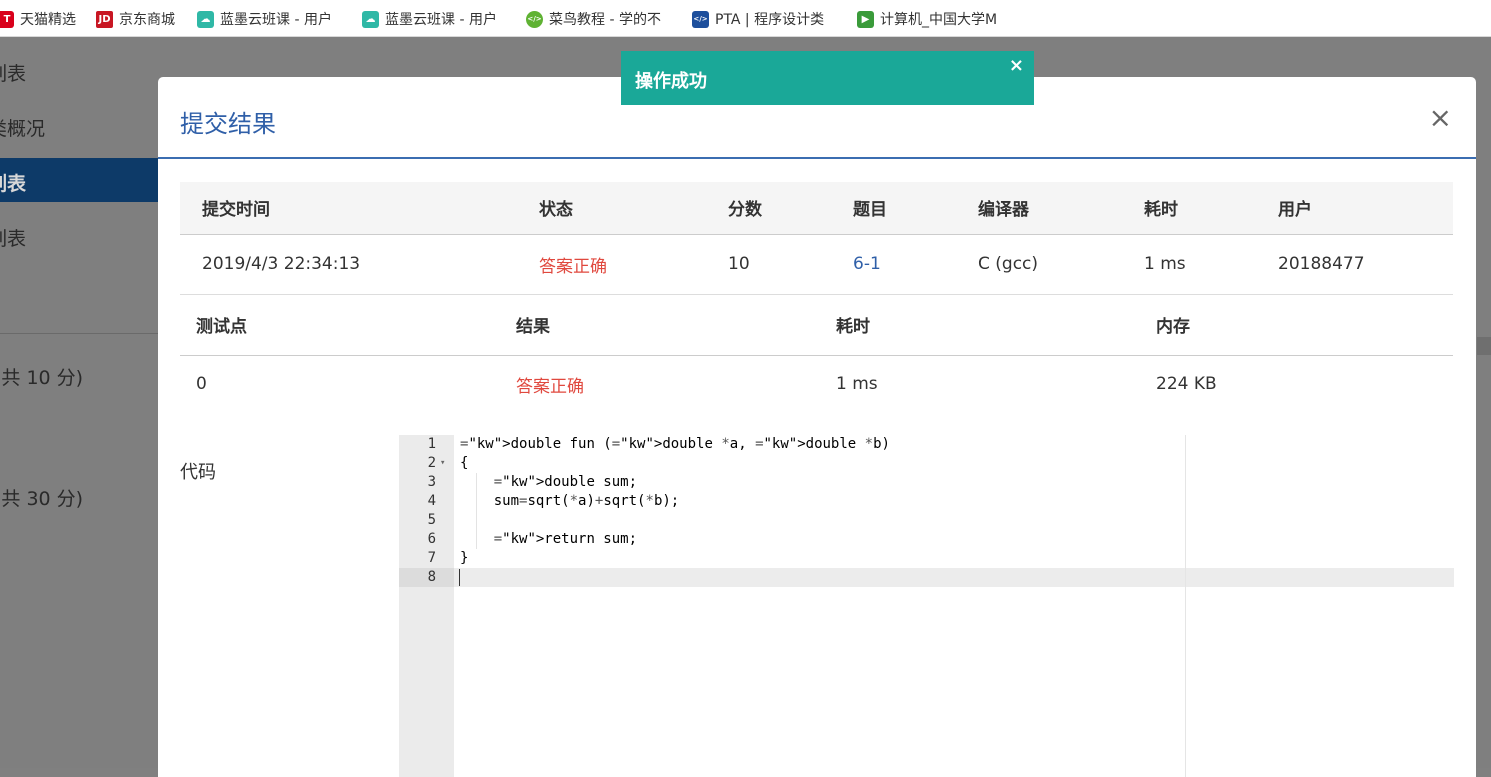 This screenshot has width=1491, height=777. What do you see at coordinates (431, 463) in the screenshot?
I see `line-number: 2` at bounding box center [431, 463].